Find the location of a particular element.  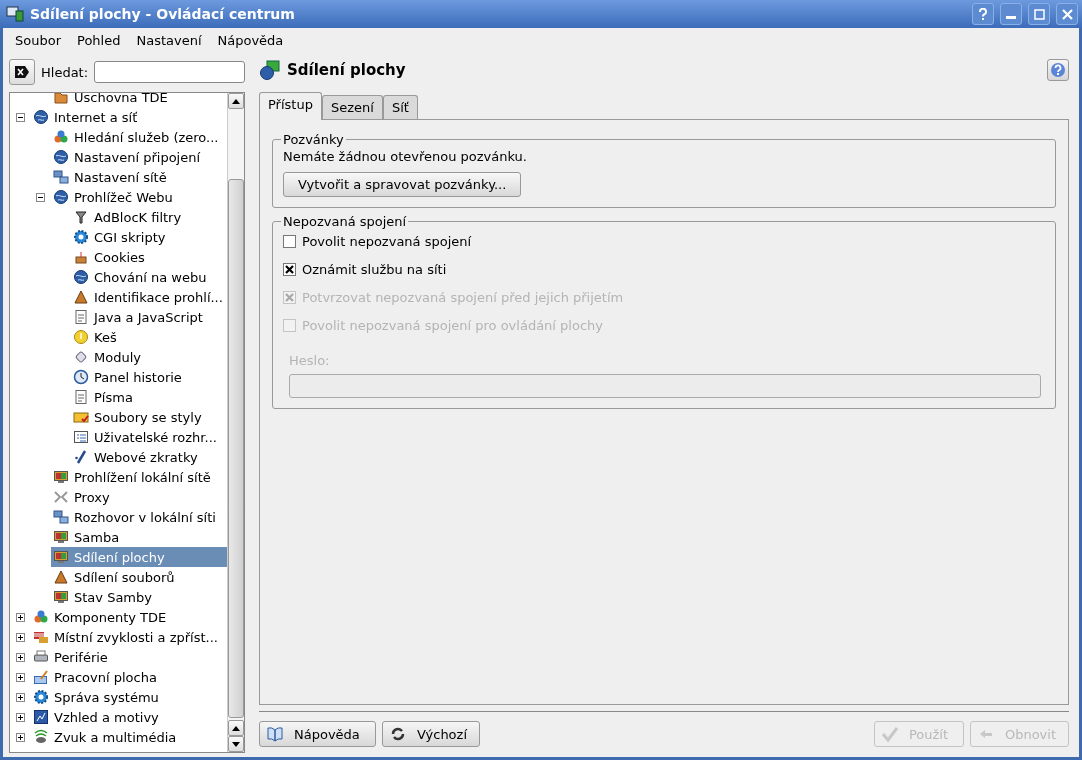

folder-icon is located at coordinates (61, 99).